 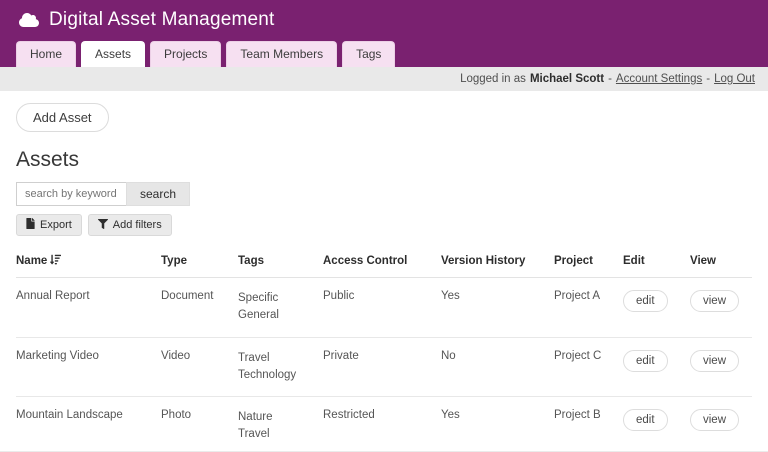 I want to click on cell-name: Mountain Landscape, so click(x=88, y=423).